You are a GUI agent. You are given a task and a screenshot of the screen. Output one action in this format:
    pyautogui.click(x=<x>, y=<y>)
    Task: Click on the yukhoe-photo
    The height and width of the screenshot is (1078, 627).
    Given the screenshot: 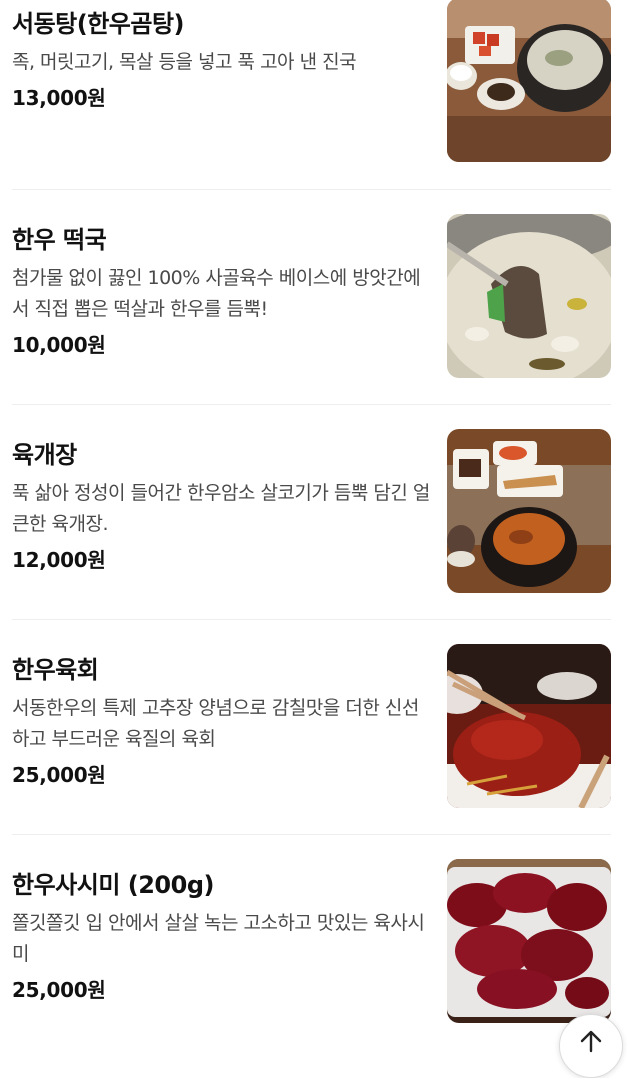 What is the action you would take?
    pyautogui.click(x=529, y=726)
    